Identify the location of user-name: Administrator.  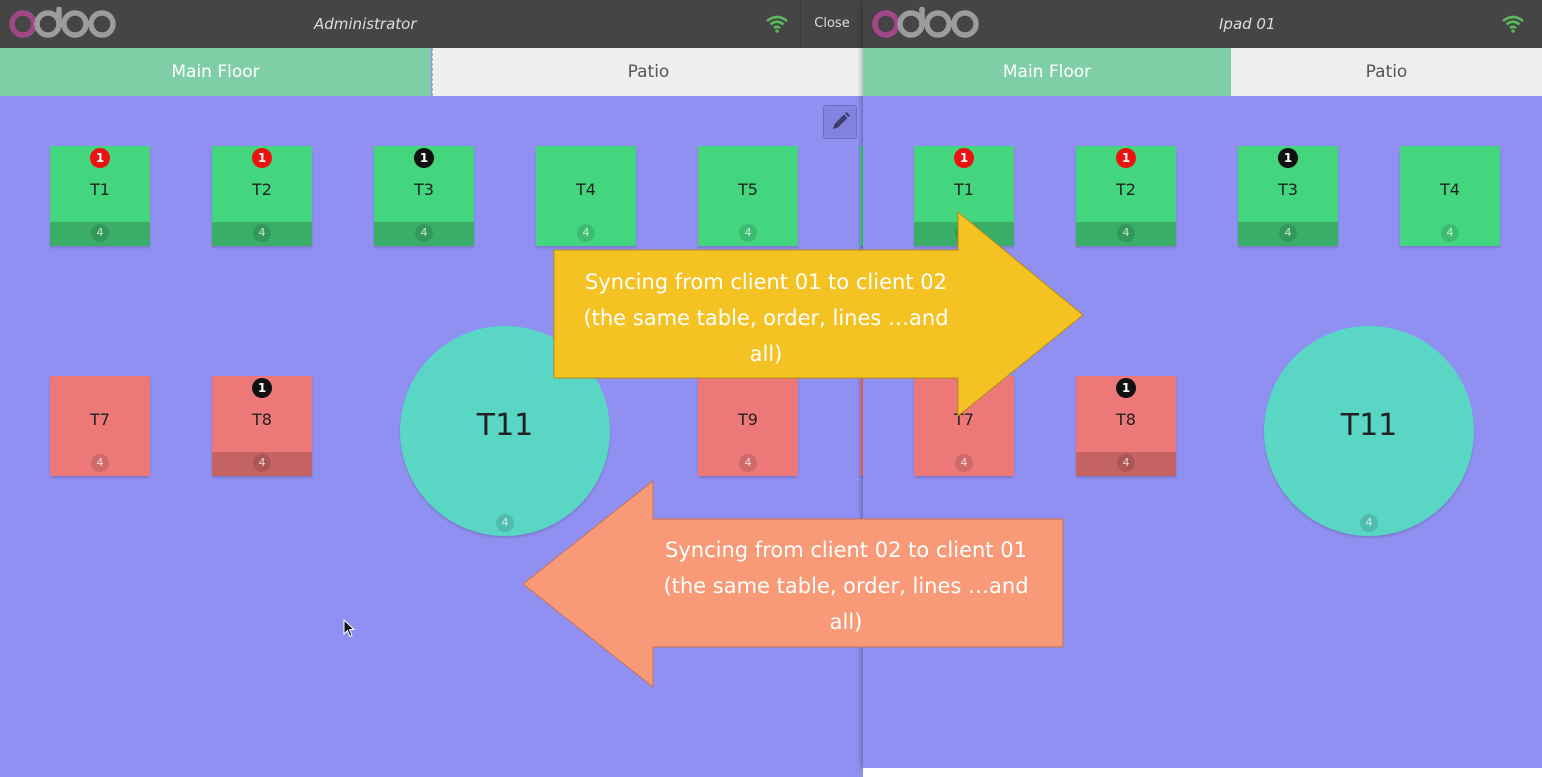
(365, 24).